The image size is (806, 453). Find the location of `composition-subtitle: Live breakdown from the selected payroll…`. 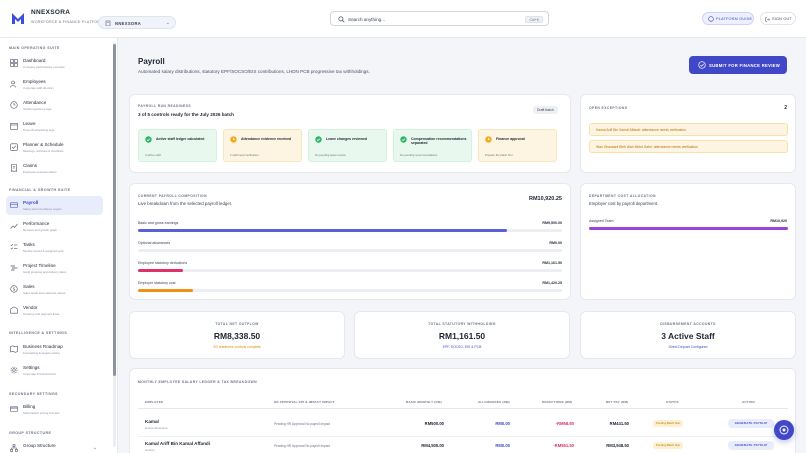

composition-subtitle: Live breakdown from the selected payroll… is located at coordinates (185, 203).